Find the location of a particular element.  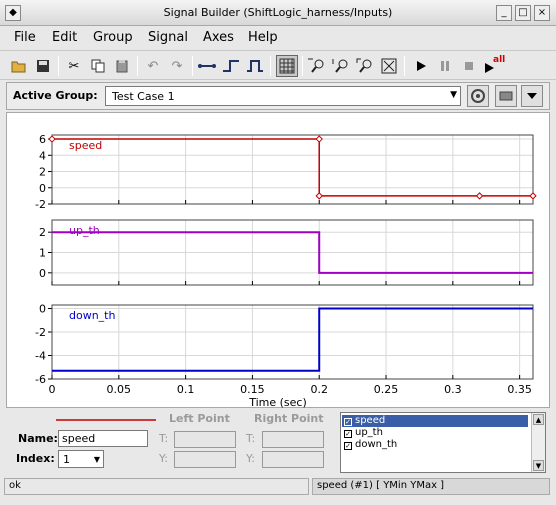

fit-icon is located at coordinates (389, 66).